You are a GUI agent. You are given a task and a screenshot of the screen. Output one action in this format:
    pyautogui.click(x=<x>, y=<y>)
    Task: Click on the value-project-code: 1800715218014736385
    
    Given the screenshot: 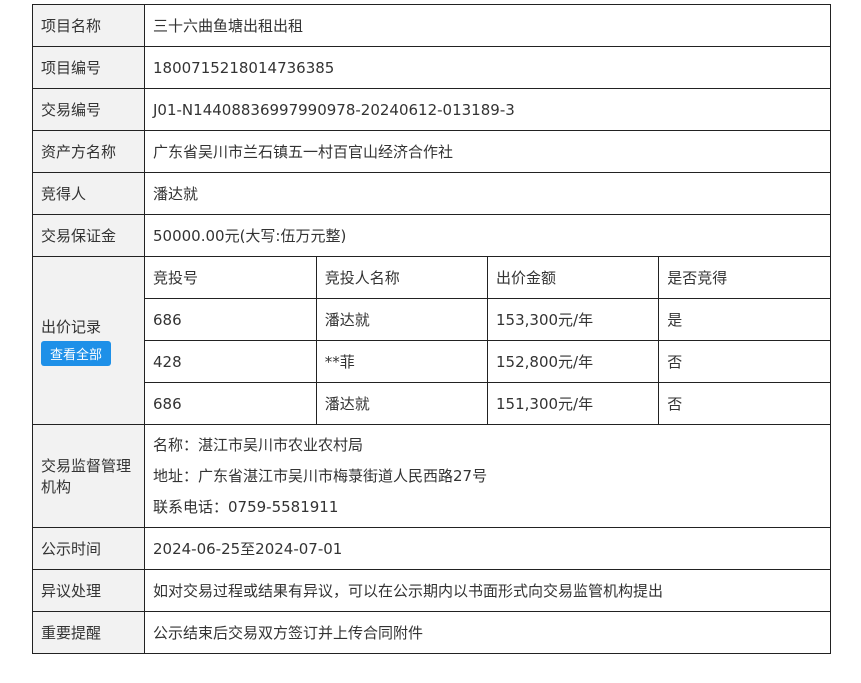 What is the action you would take?
    pyautogui.click(x=487, y=67)
    